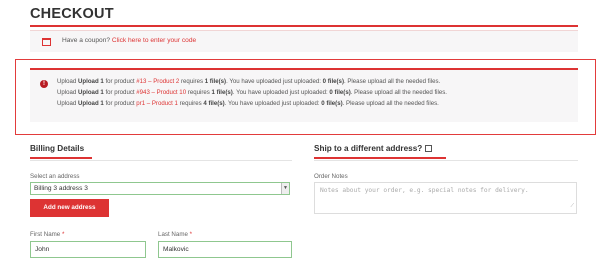 The width and height of the screenshot is (606, 267). Describe the element at coordinates (61, 188) in the screenshot. I see `address-select-value: Billing 3 address 3` at that location.